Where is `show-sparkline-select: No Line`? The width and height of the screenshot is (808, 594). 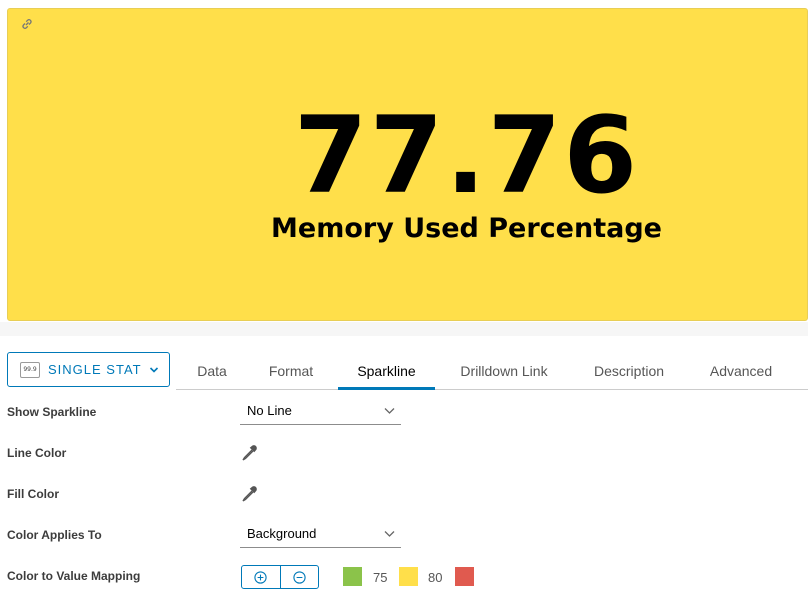
show-sparkline-select: No Line is located at coordinates (320, 412).